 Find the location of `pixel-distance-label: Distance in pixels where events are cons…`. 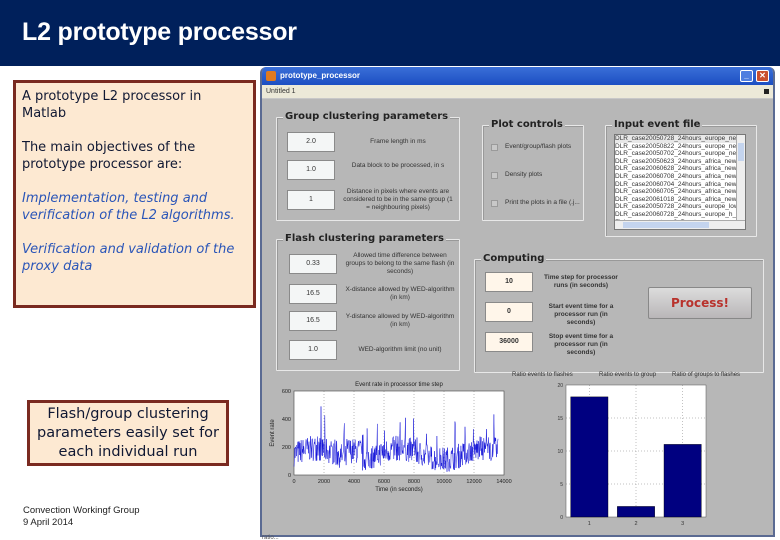

pixel-distance-label: Distance in pixels where events are cons… is located at coordinates (398, 199).